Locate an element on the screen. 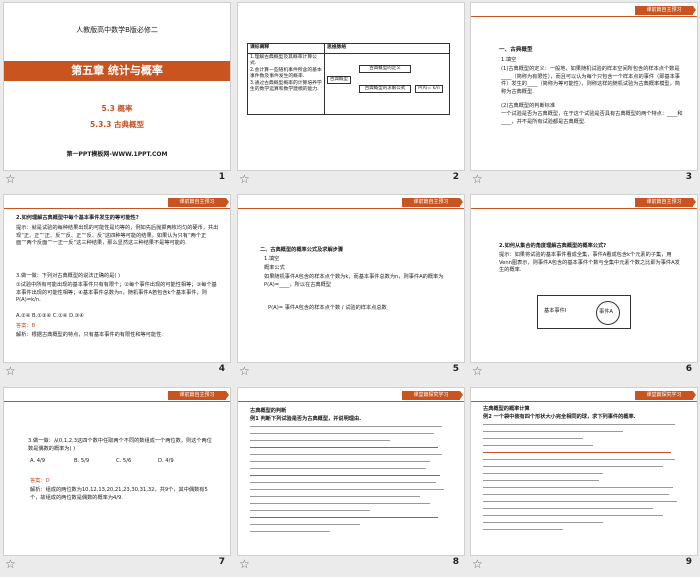  goal-item: 1.理解古典概型及其概率计算公式. is located at coordinates (283, 60).